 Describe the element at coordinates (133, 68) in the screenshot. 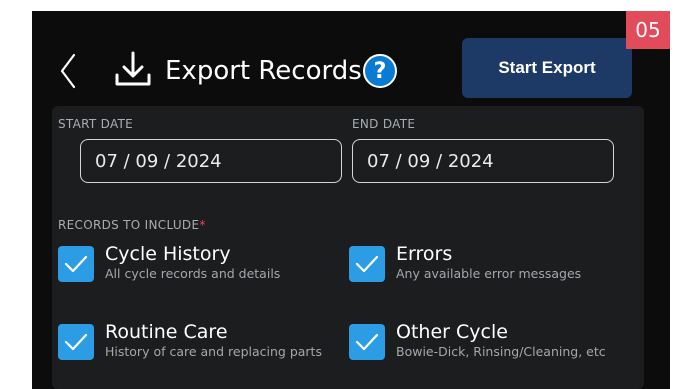

I see `download-icon` at that location.